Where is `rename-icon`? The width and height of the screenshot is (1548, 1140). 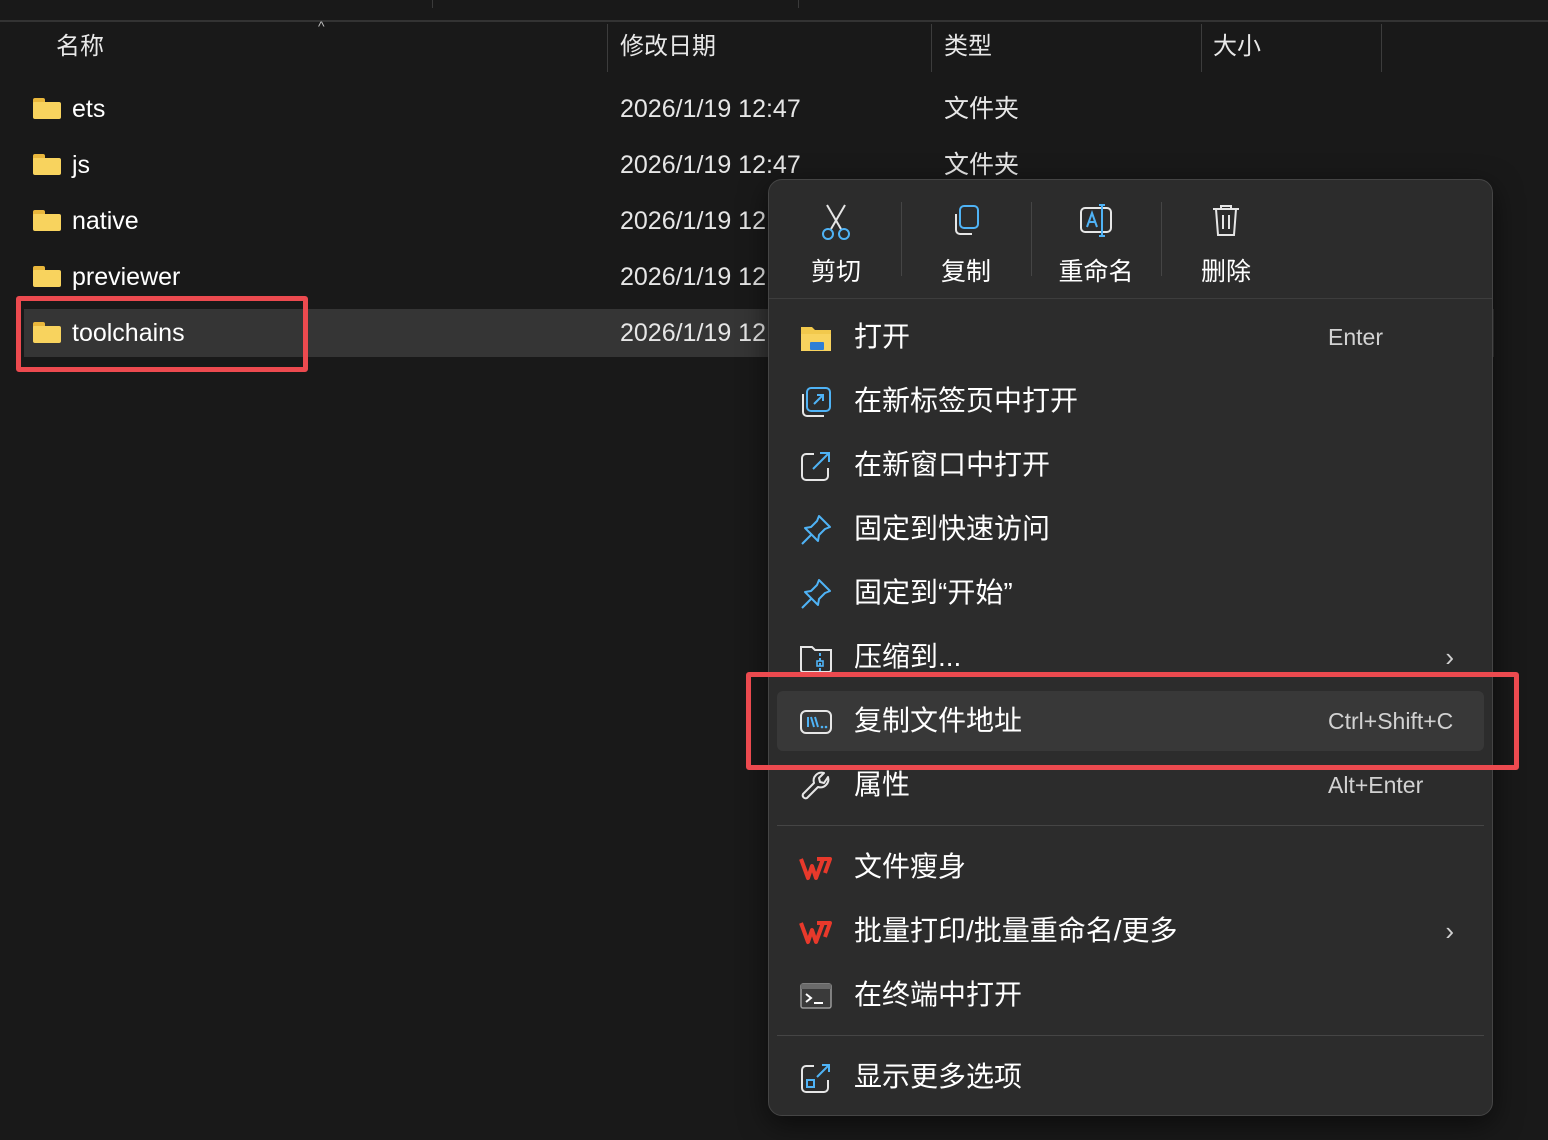 rename-icon is located at coordinates (1096, 220).